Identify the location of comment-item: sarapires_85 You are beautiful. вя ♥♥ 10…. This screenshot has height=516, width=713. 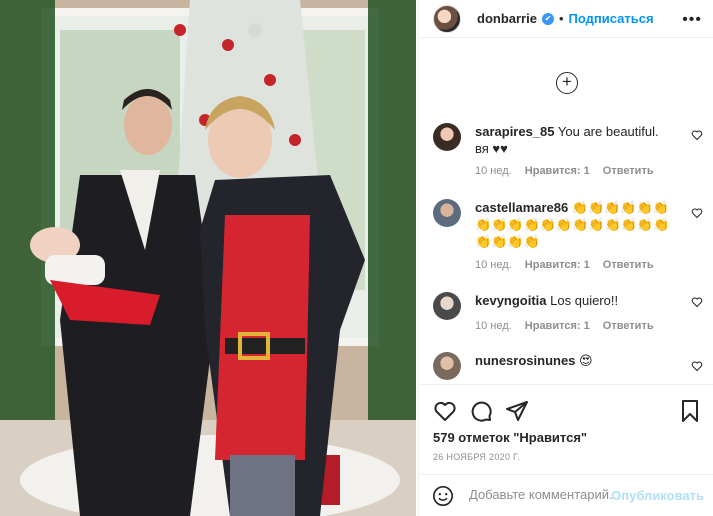
(568, 153).